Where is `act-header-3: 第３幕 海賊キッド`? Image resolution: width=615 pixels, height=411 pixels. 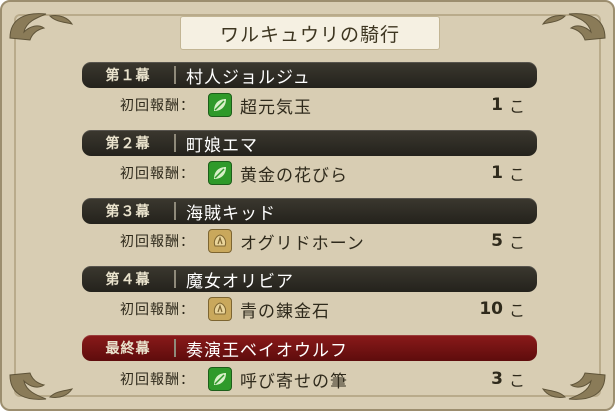
act-header-3: 第３幕 海賊キッド is located at coordinates (309, 211).